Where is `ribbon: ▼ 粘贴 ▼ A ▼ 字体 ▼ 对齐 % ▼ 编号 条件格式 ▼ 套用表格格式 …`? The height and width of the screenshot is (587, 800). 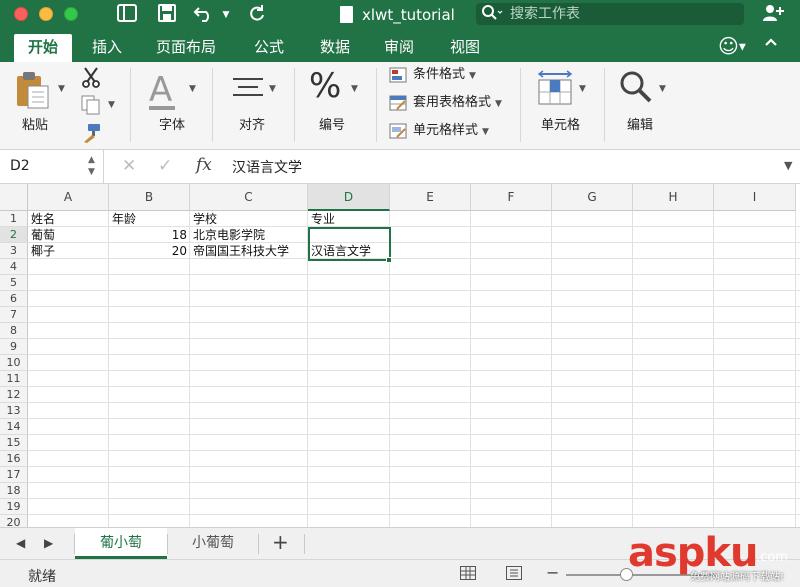 ribbon: ▼ 粘贴 ▼ A ▼ 字体 ▼ 对齐 % ▼ 编号 条件格式 ▼ 套用表格格式 … is located at coordinates (400, 106).